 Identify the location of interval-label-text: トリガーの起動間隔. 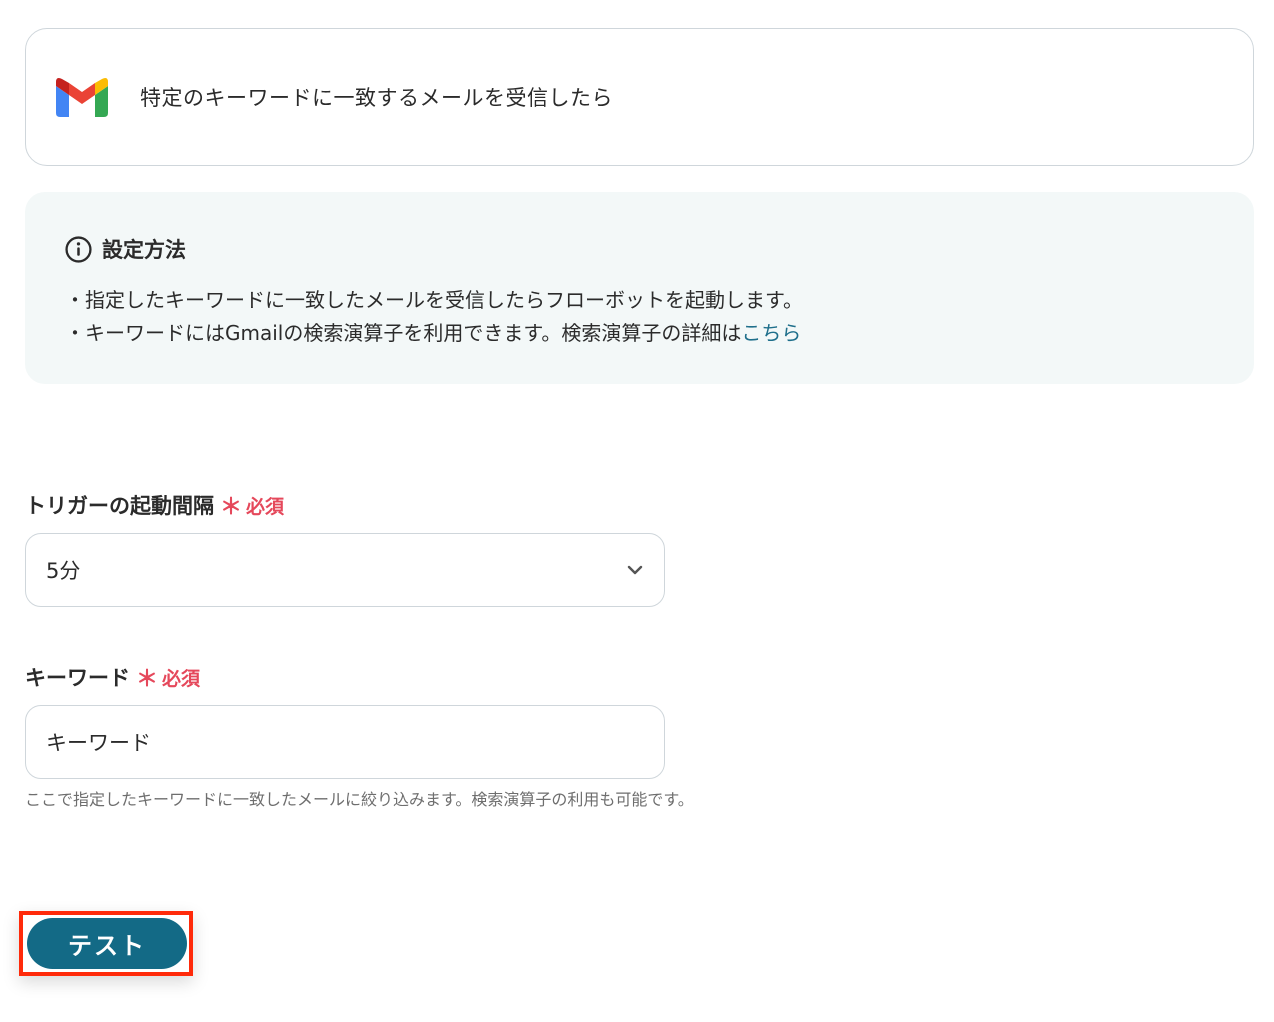
(119, 506).